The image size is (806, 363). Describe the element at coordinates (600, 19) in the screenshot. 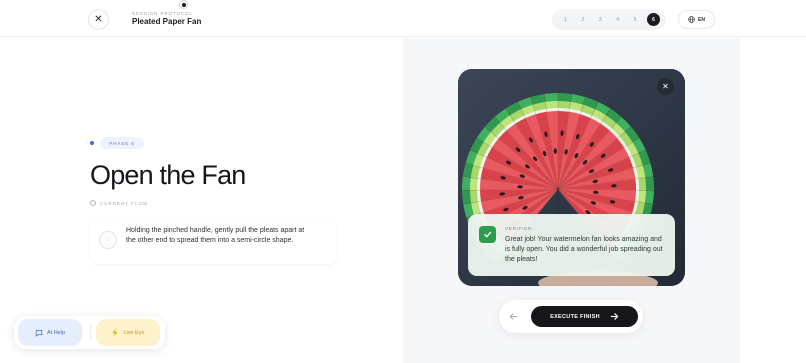

I see `step-3: 3` at that location.